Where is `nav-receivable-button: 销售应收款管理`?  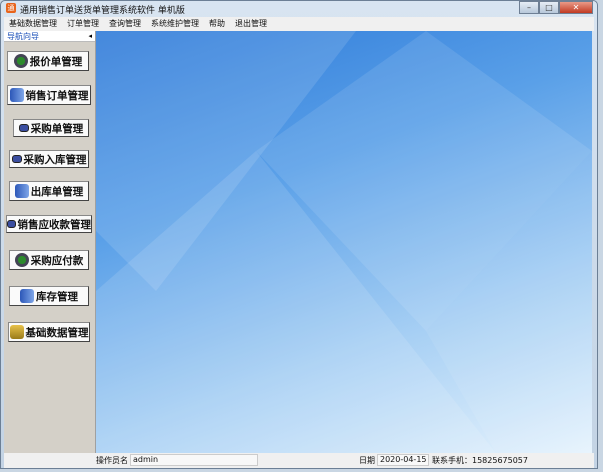 nav-receivable-button: 销售应收款管理 is located at coordinates (49, 224).